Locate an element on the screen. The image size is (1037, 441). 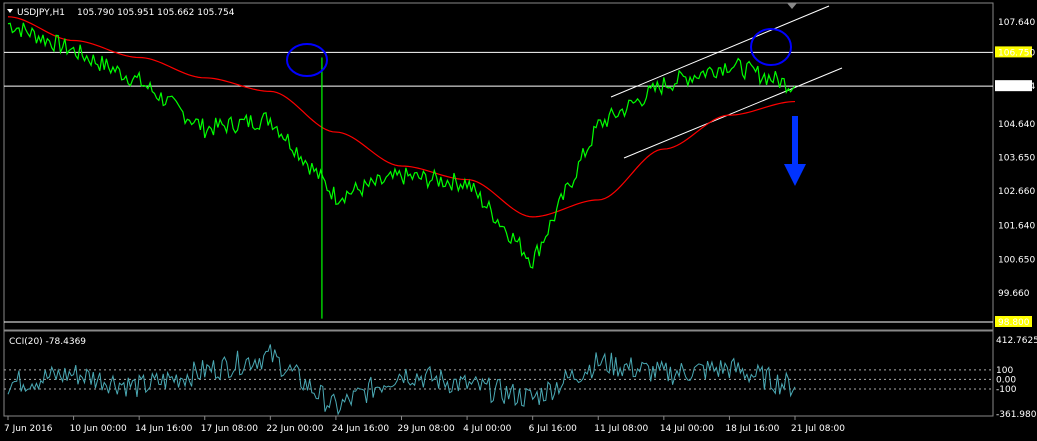
time-tick-label: 21 Jul 08:00 is located at coordinates (818, 429).